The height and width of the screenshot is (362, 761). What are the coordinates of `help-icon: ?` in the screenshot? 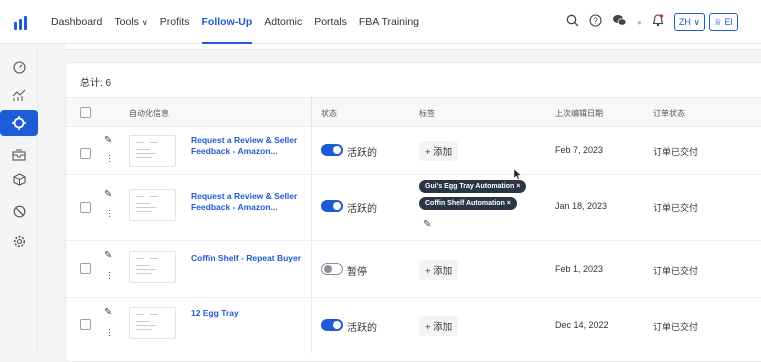 It's located at (595, 22).